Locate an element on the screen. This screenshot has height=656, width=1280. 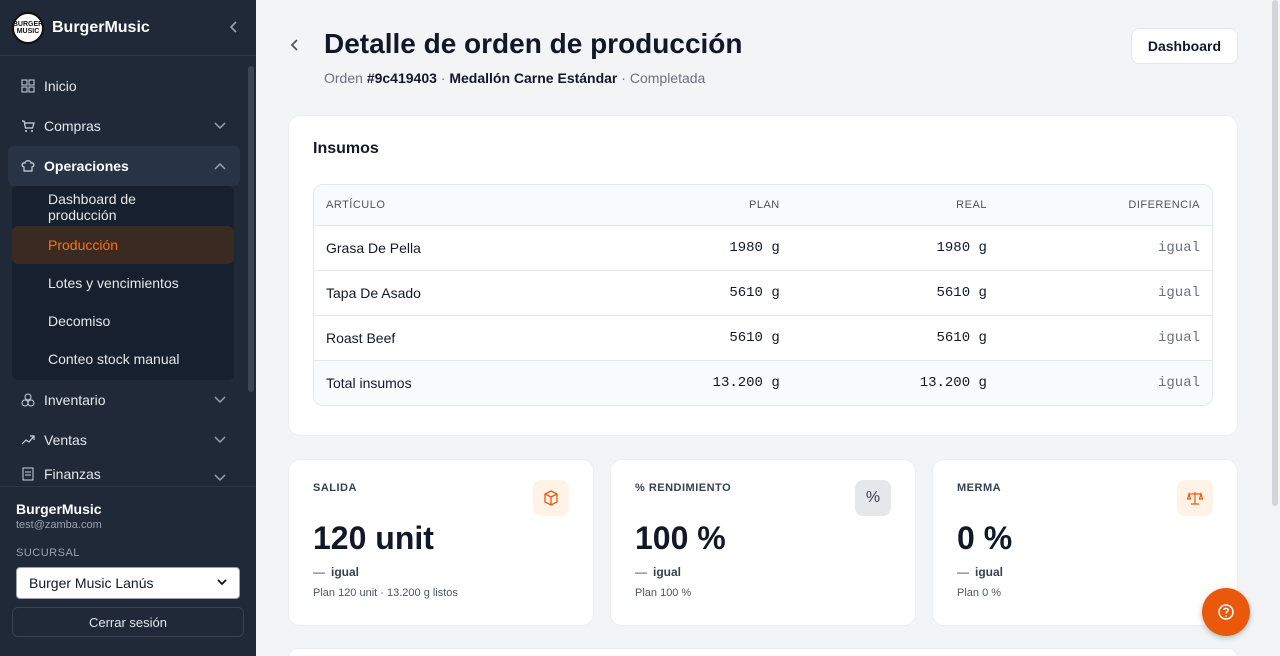
cell-real: 1980 g is located at coordinates (961, 248).